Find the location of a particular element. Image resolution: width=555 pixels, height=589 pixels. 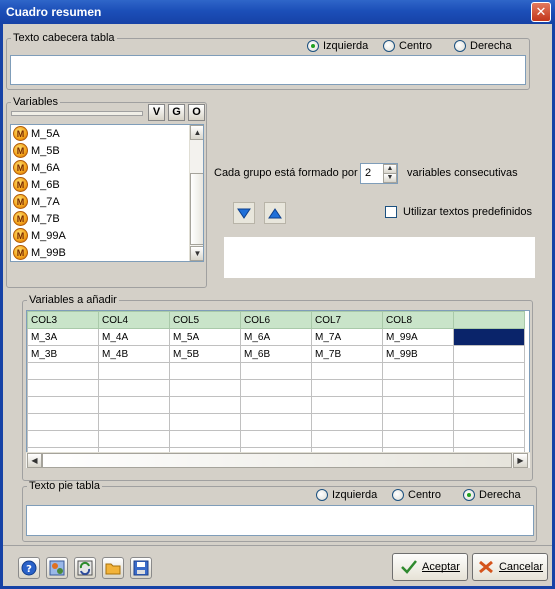

column-header: COL8 is located at coordinates (418, 320).